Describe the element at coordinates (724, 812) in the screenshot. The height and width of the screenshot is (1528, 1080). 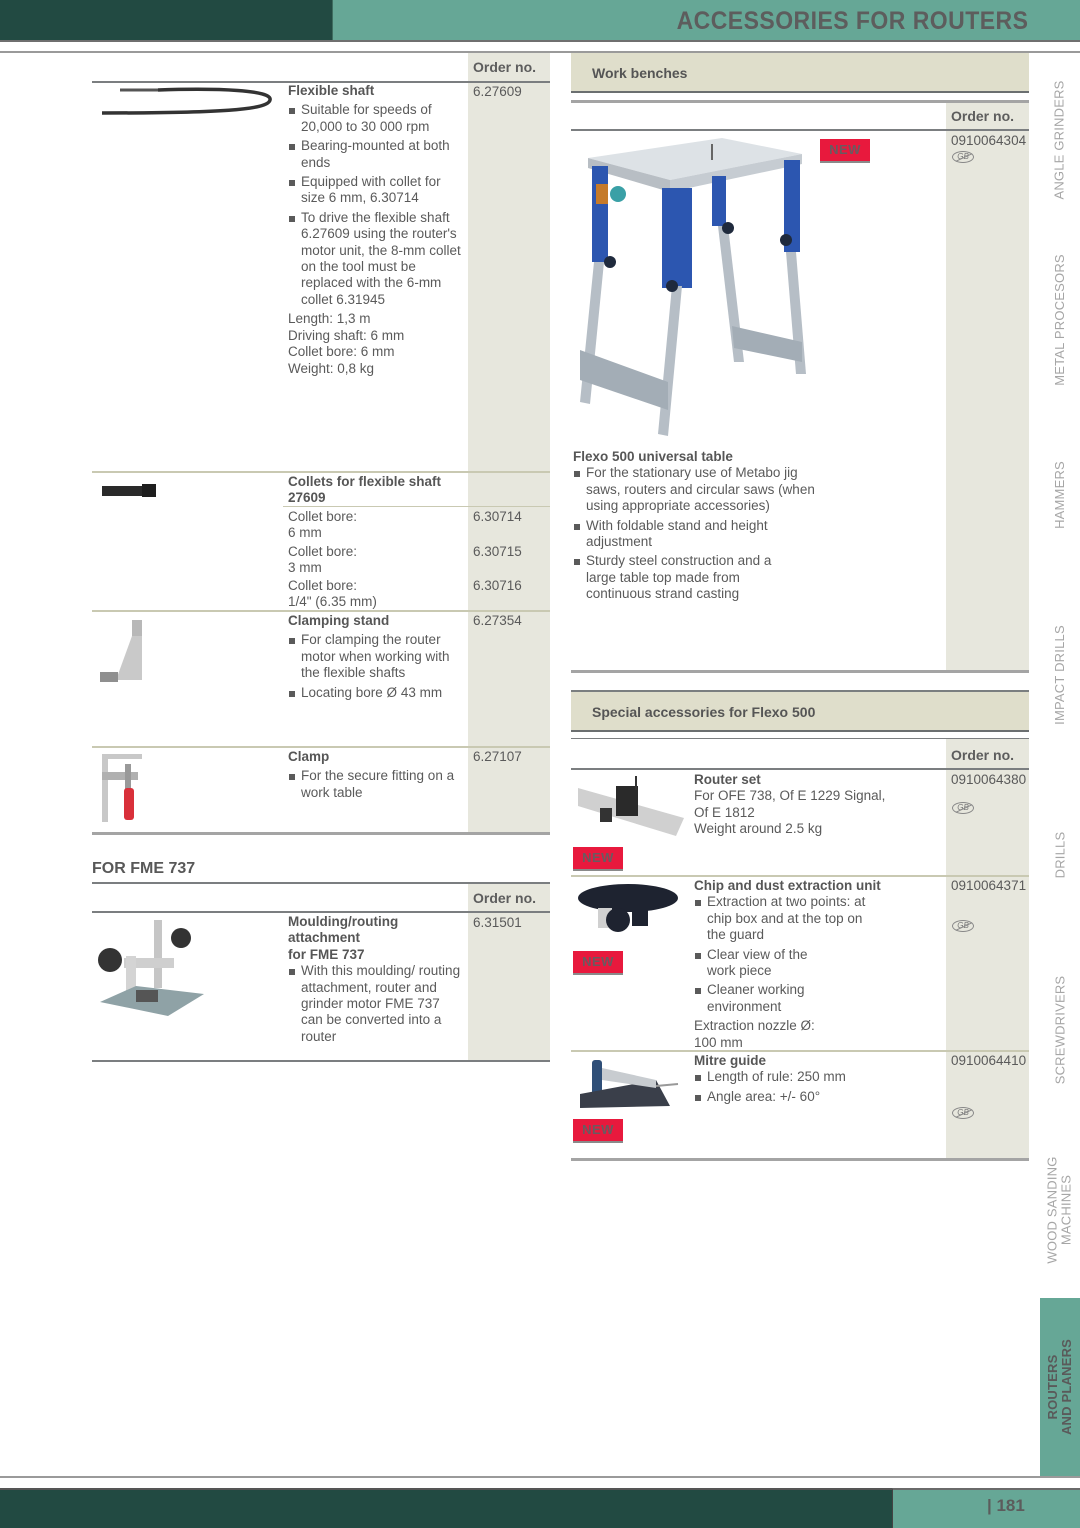
I see `detail-line: Of E 1812` at that location.